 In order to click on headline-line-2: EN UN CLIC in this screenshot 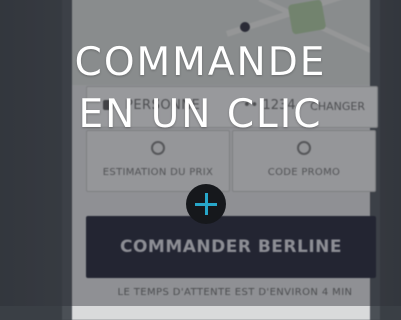, I will do `click(200, 114)`.